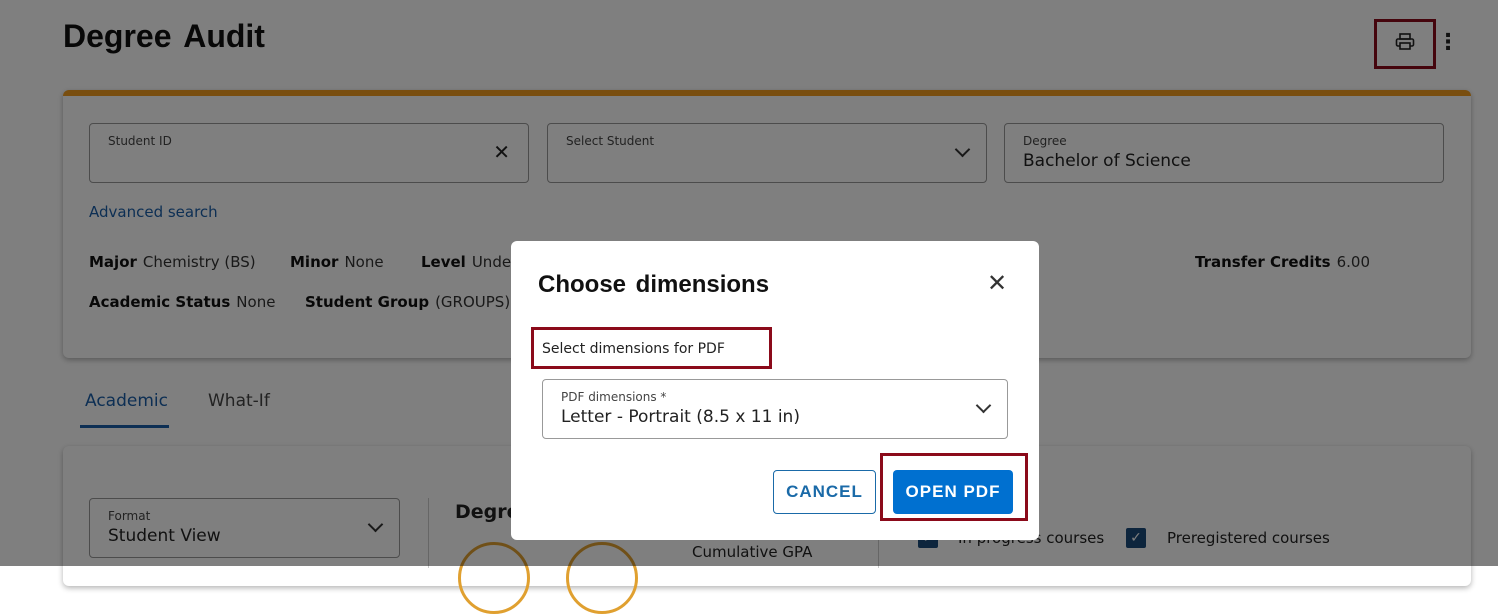 The width and height of the screenshot is (1498, 614). What do you see at coordinates (983, 405) in the screenshot?
I see `chevron-down-icon` at bounding box center [983, 405].